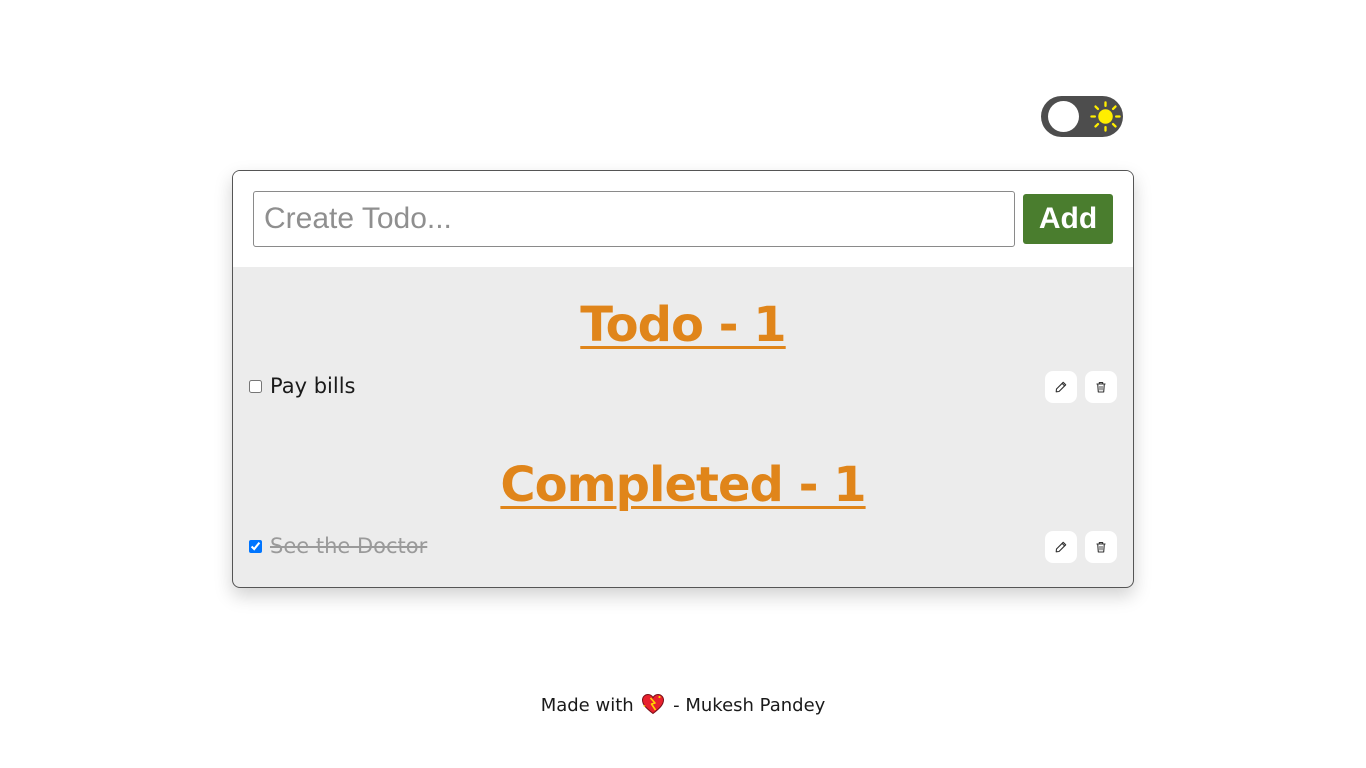  I want to click on completed-section-heading: Completed - 1, so click(683, 485).